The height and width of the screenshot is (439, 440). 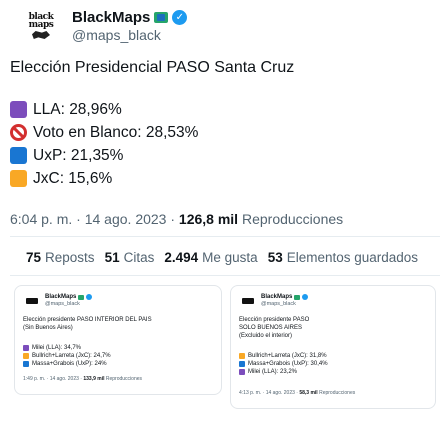 What do you see at coordinates (77, 109) in the screenshot?
I see `result-label: LLA: 28,96%` at bounding box center [77, 109].